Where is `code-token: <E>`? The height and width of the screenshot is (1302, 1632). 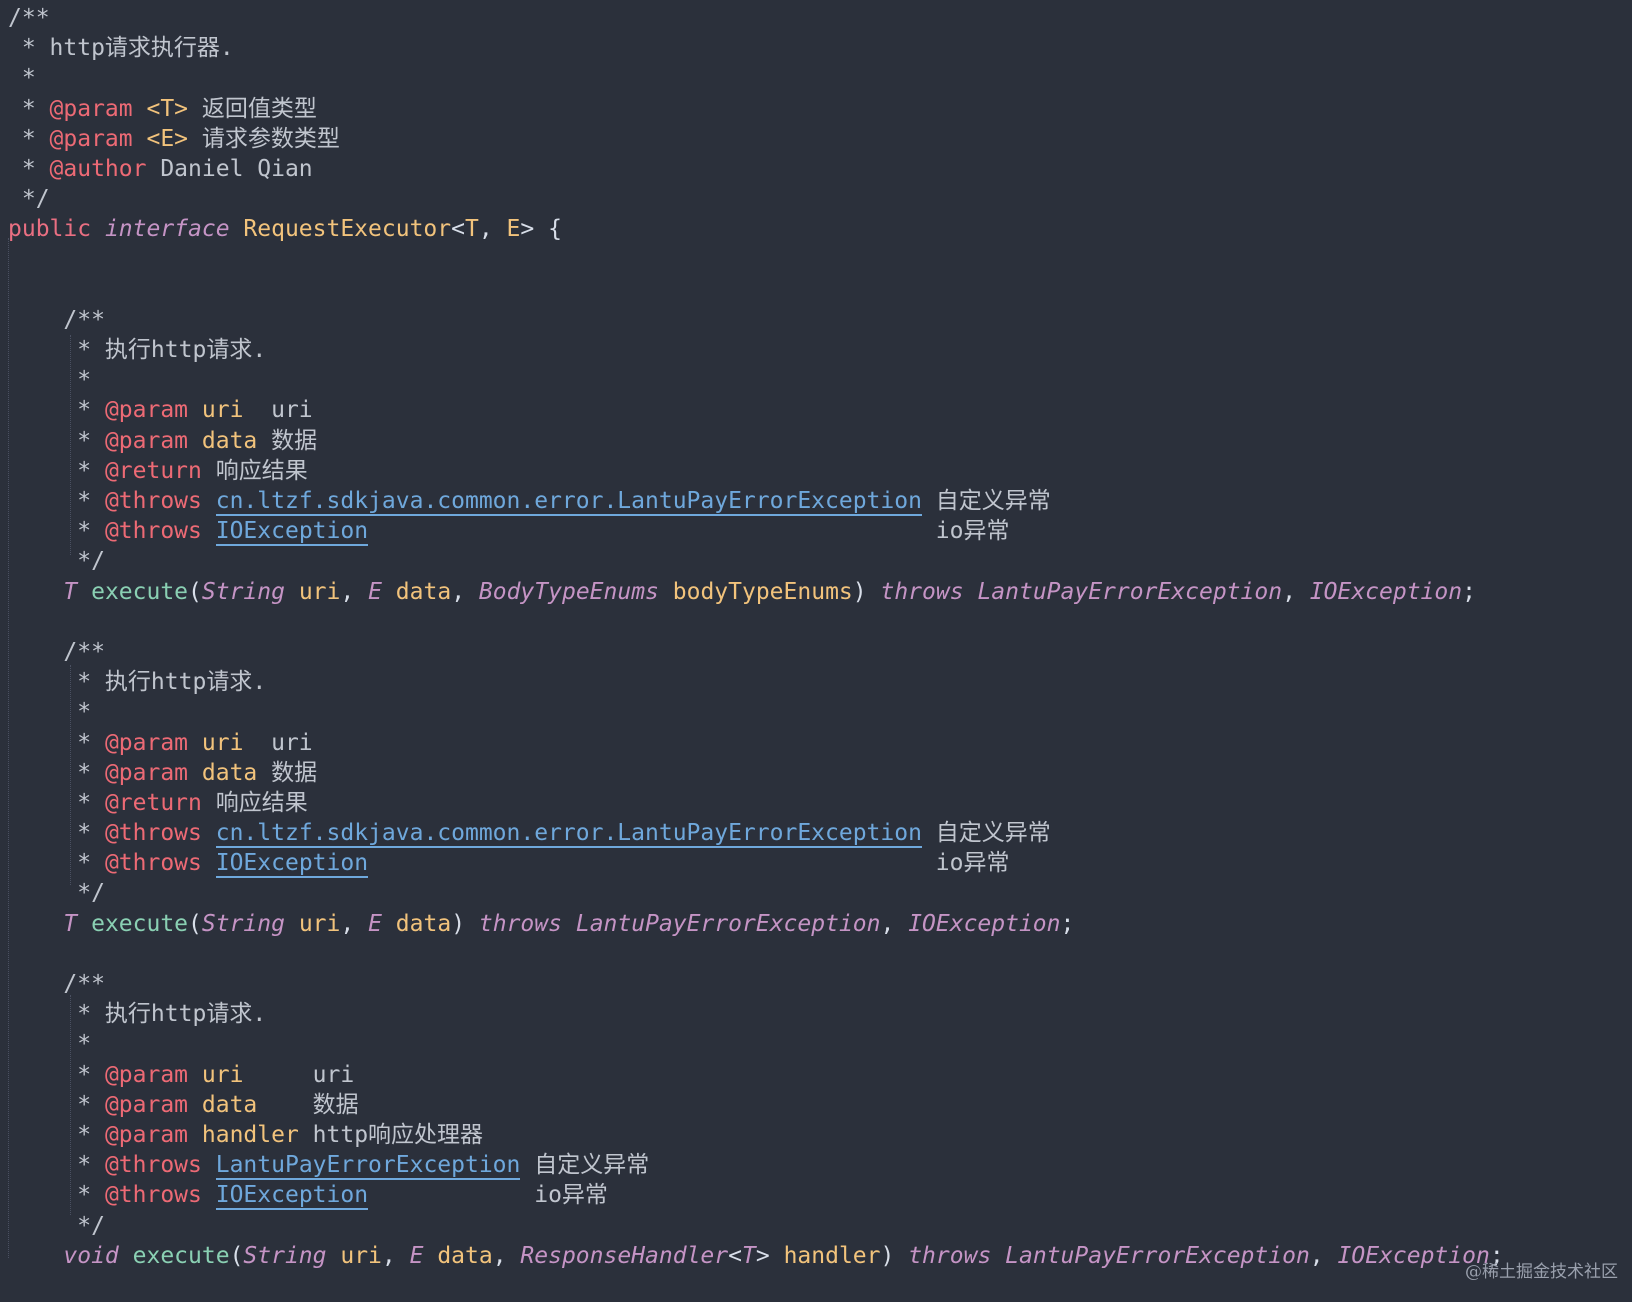 code-token: <E> is located at coordinates (160, 138).